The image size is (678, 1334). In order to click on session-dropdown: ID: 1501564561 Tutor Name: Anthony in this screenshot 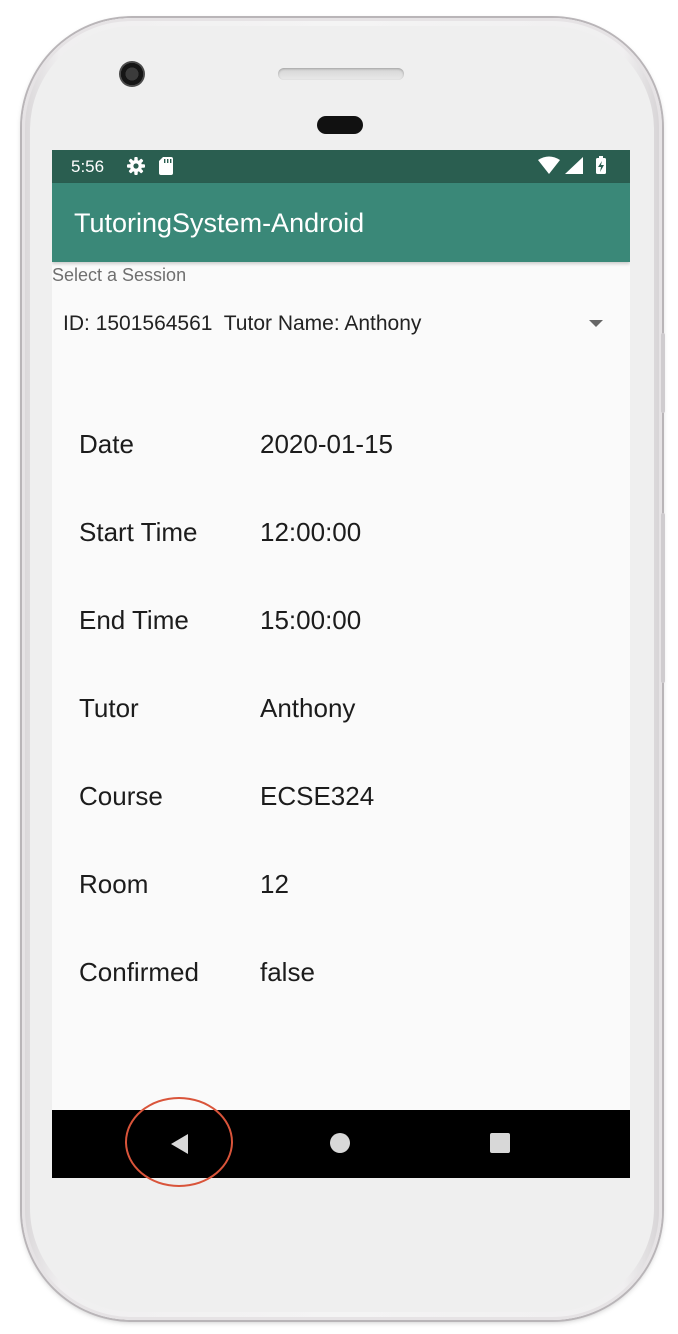, I will do `click(341, 324)`.